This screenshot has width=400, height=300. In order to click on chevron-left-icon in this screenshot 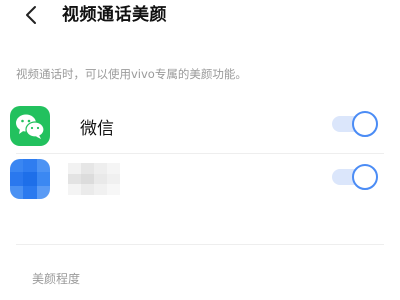, I will do `click(31, 15)`.